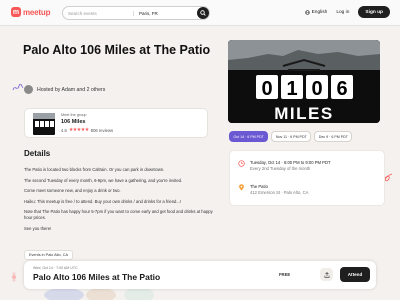  What do you see at coordinates (14, 277) in the screenshot?
I see `decorative-flower-icon` at bounding box center [14, 277].